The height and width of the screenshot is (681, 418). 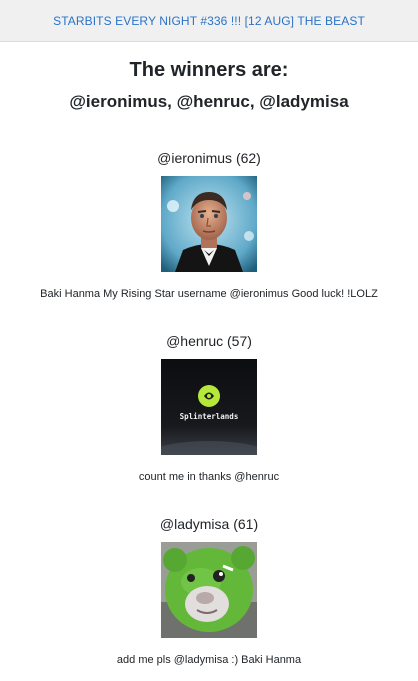 I want to click on winner-comment: add me pls @ladymisa :) Baki Hanma, so click(x=209, y=660).